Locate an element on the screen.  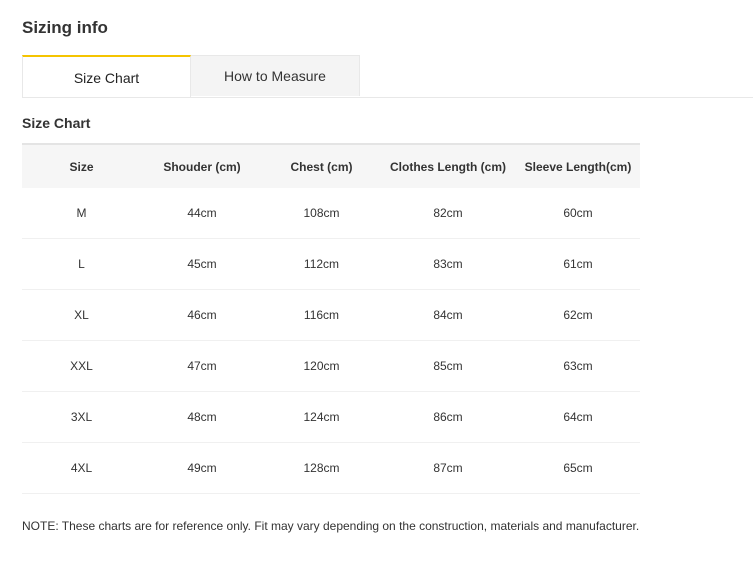
column-header-shoulder: Shouder (cm) is located at coordinates (202, 165).